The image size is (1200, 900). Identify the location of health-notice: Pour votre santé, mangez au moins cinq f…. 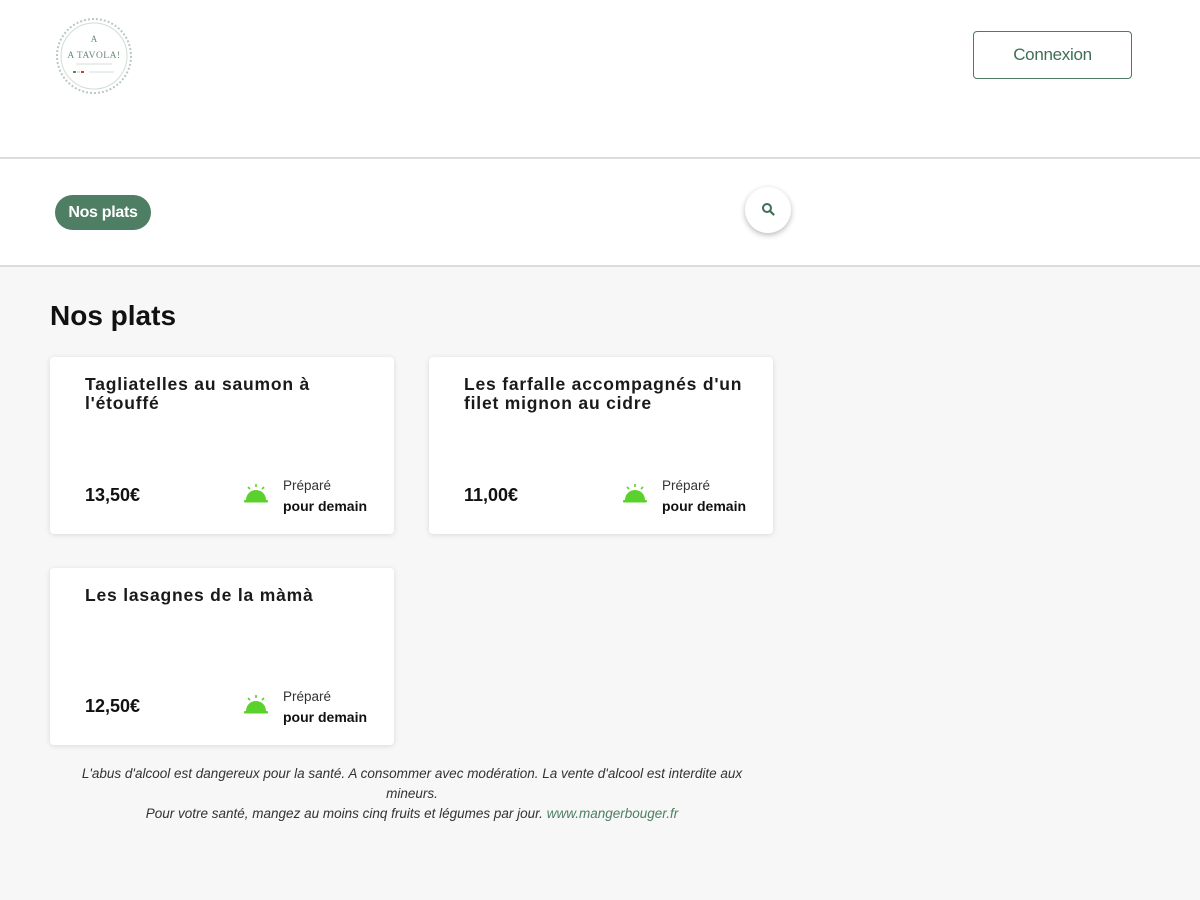
(412, 814).